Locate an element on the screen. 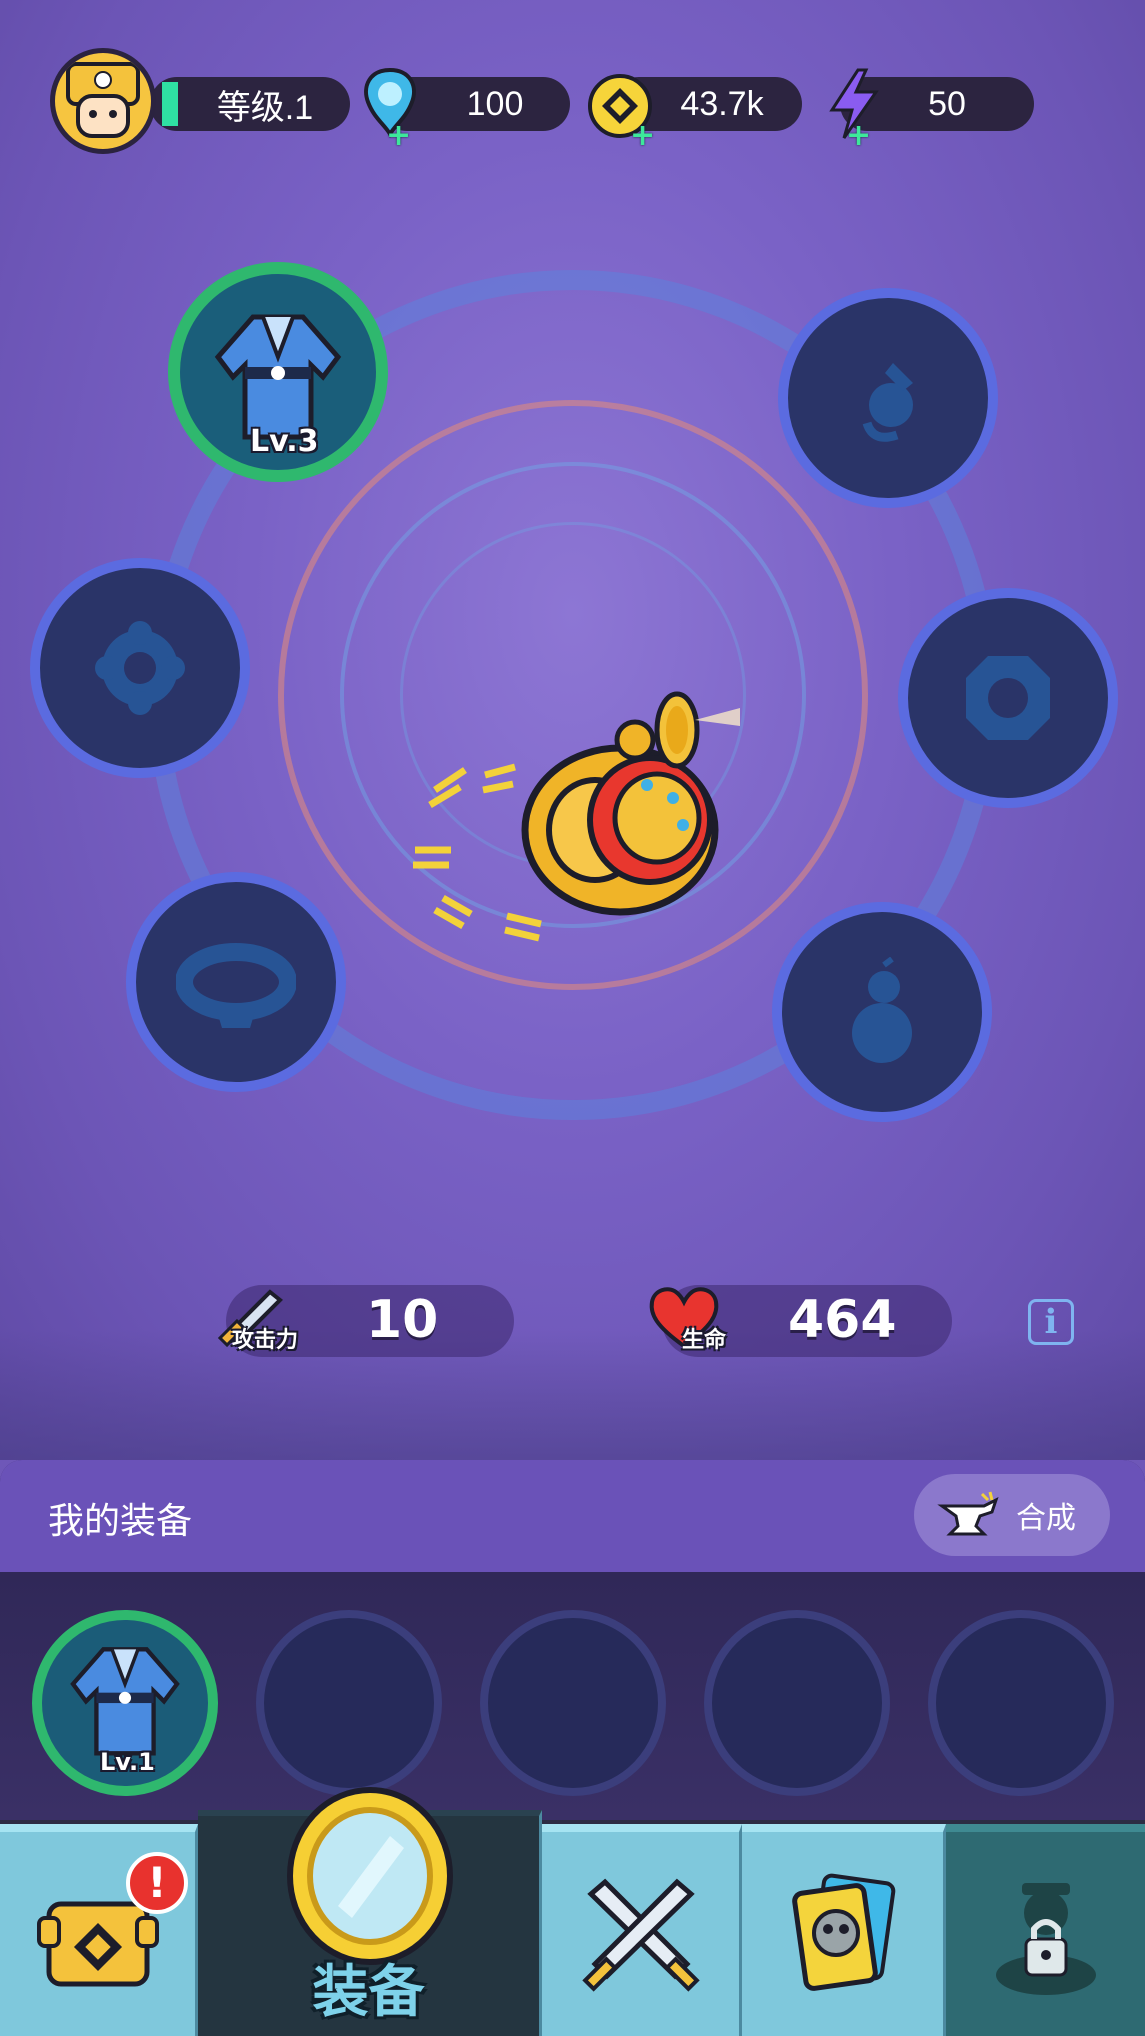 This screenshot has height=2036, width=1145. tab-locked is located at coordinates (1045, 1930).